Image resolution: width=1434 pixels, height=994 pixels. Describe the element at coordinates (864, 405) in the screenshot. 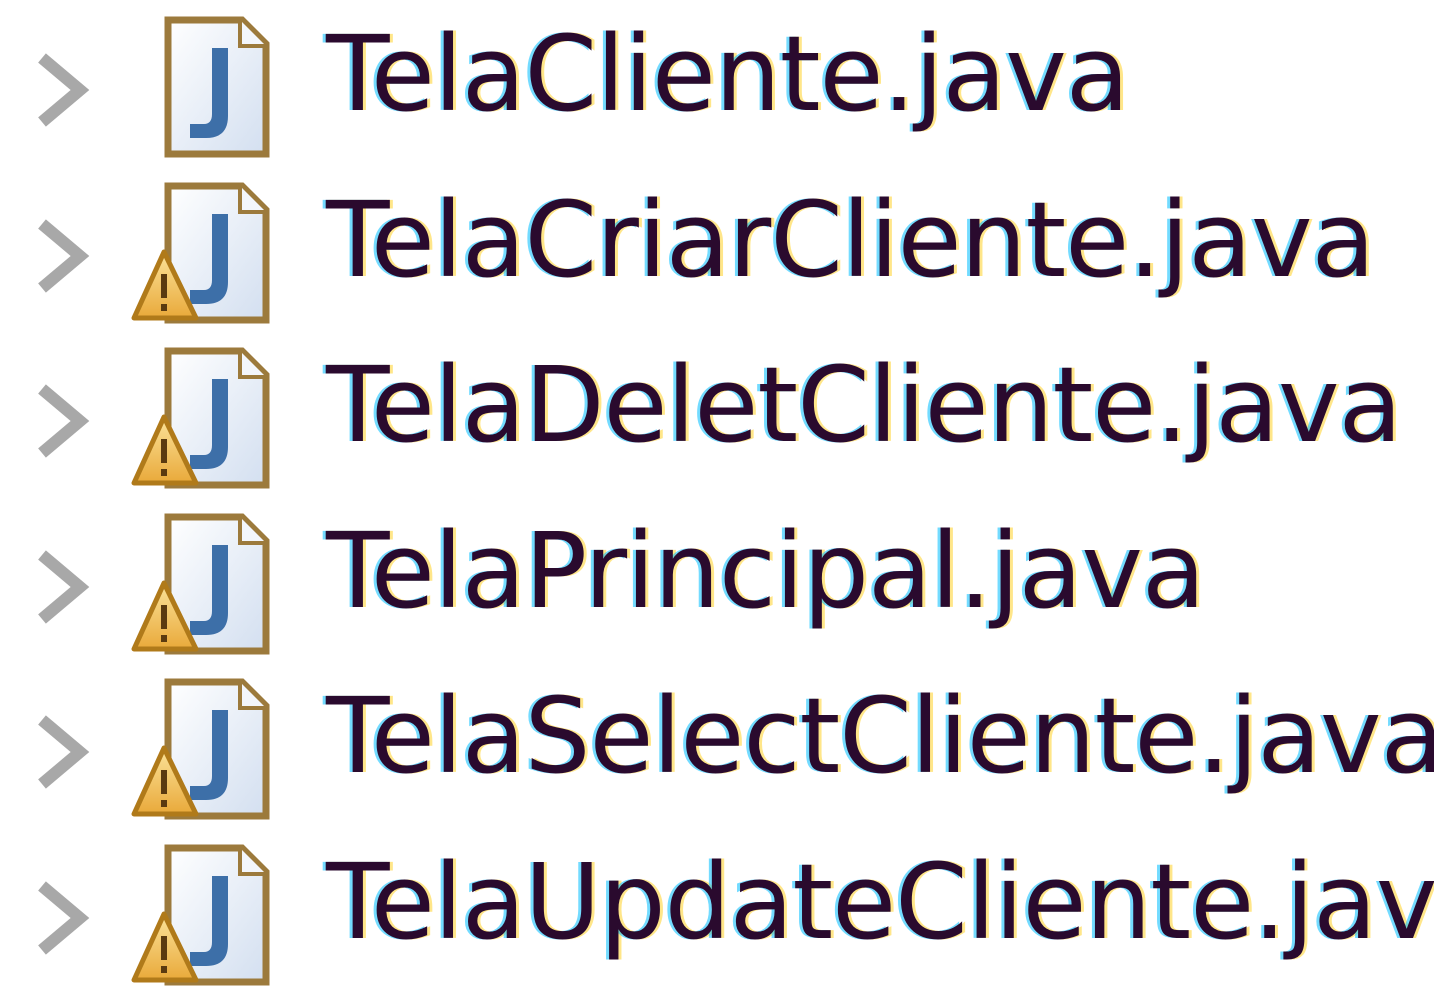

I see `file-label: TelaDeletCliente.java` at that location.